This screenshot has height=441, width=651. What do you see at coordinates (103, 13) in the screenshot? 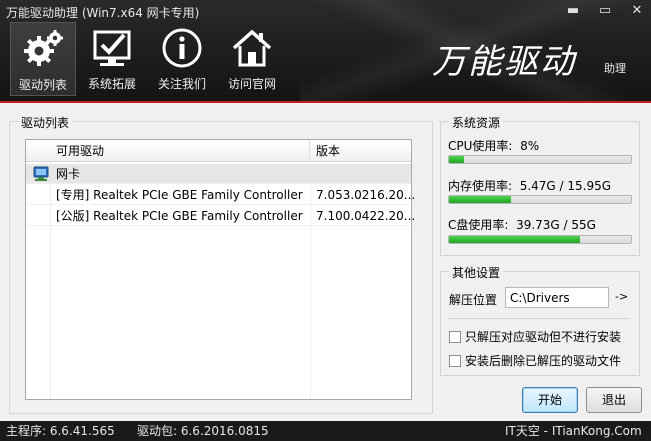
I see `window-title: 万能驱动助理 (Win7.x64 网卡专用)` at bounding box center [103, 13].